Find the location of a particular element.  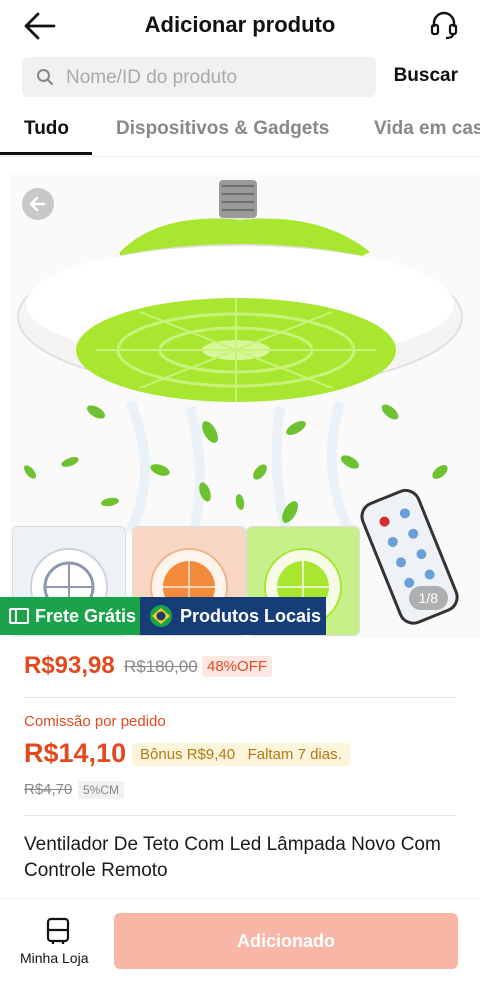

add-product-button: Adicionado is located at coordinates (286, 941).